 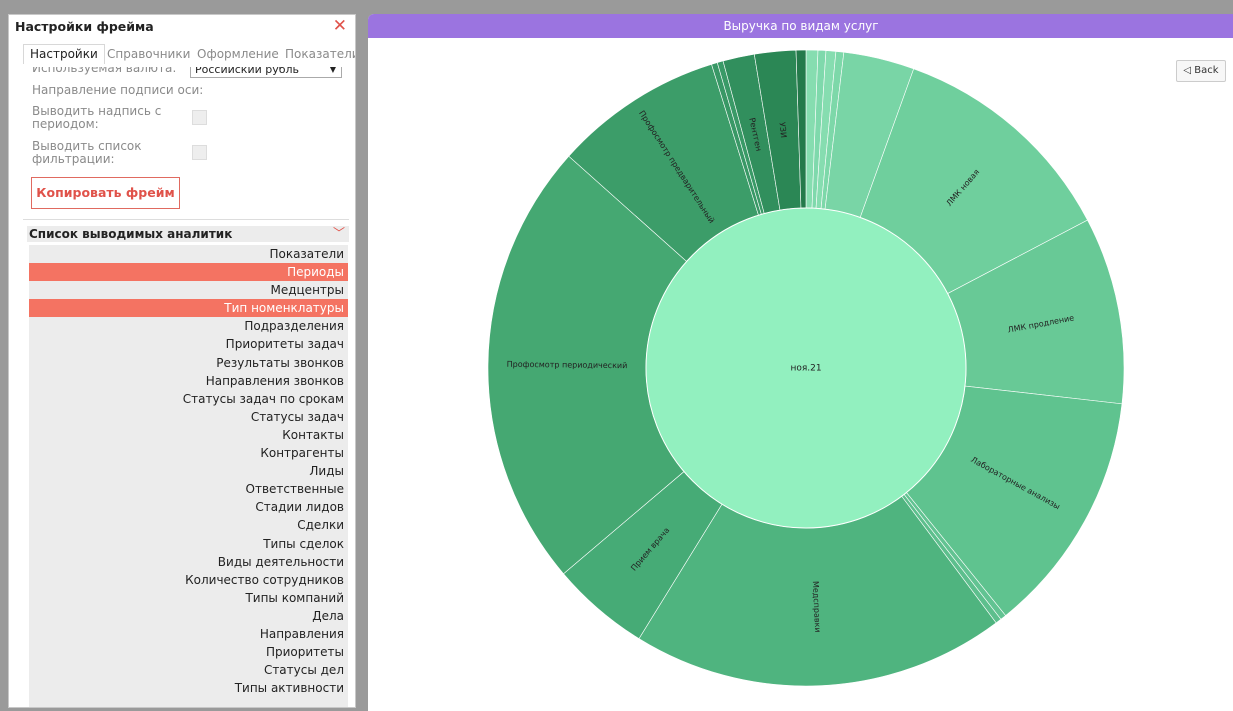 What do you see at coordinates (84, 26) in the screenshot?
I see `panel-title: Настройки фрейма` at bounding box center [84, 26].